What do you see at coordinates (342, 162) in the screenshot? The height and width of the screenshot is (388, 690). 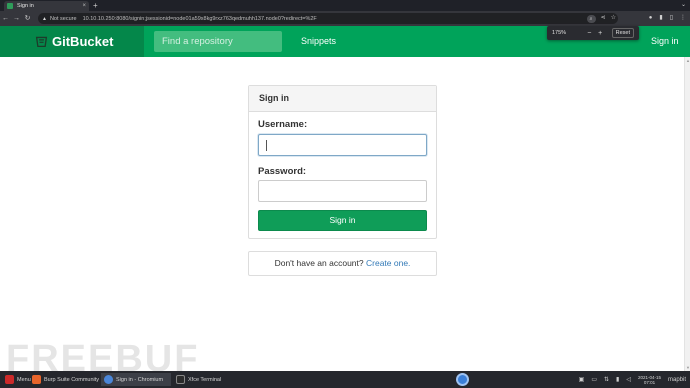 I see `signin-panel: Sign in Username: Password: Sign in` at bounding box center [342, 162].